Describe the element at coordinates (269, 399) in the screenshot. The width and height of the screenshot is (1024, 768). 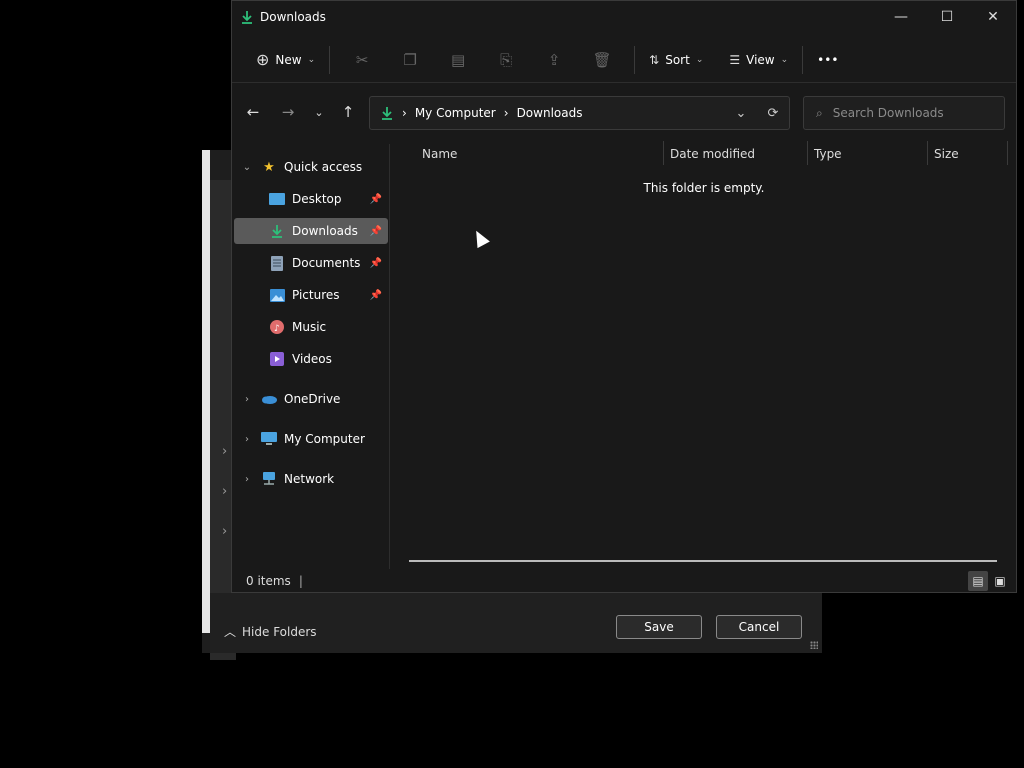
I see `onedrive-cloud-icon` at that location.